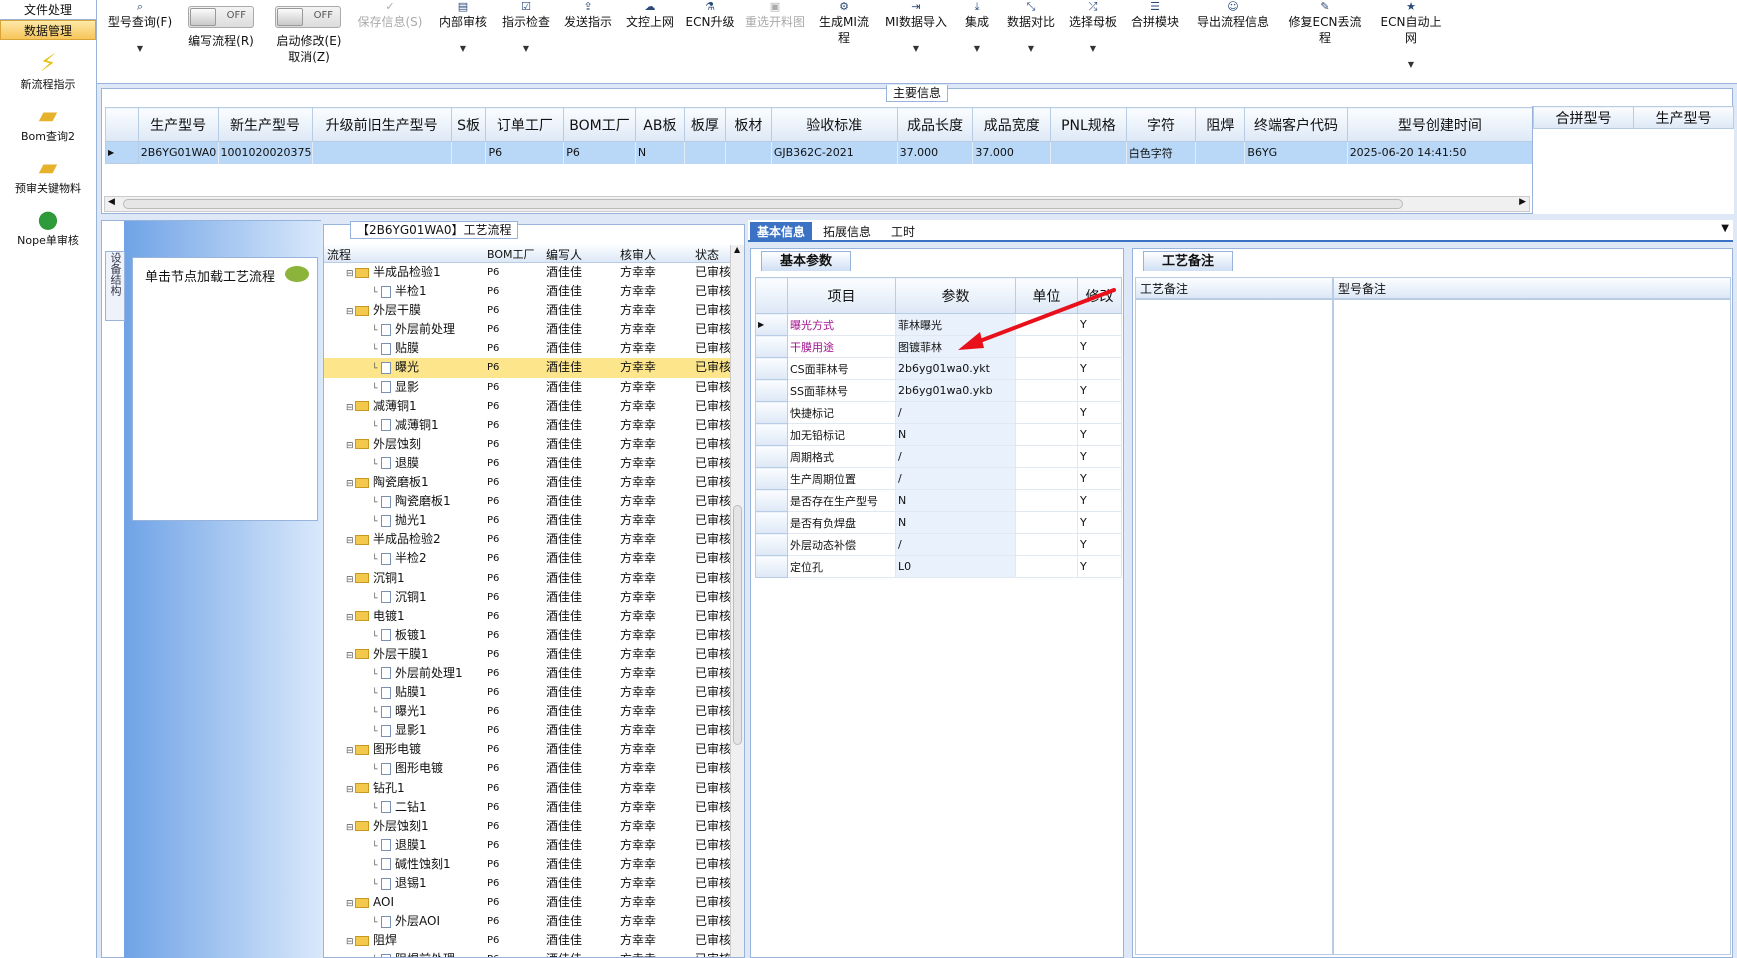  What do you see at coordinates (383, 445) in the screenshot?
I see `tree-node: ⊟ 外层蚀刻` at bounding box center [383, 445].